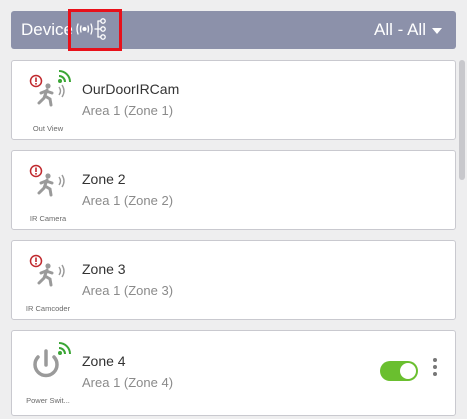  What do you see at coordinates (48, 128) in the screenshot?
I see `device-type-label: Out View` at bounding box center [48, 128].